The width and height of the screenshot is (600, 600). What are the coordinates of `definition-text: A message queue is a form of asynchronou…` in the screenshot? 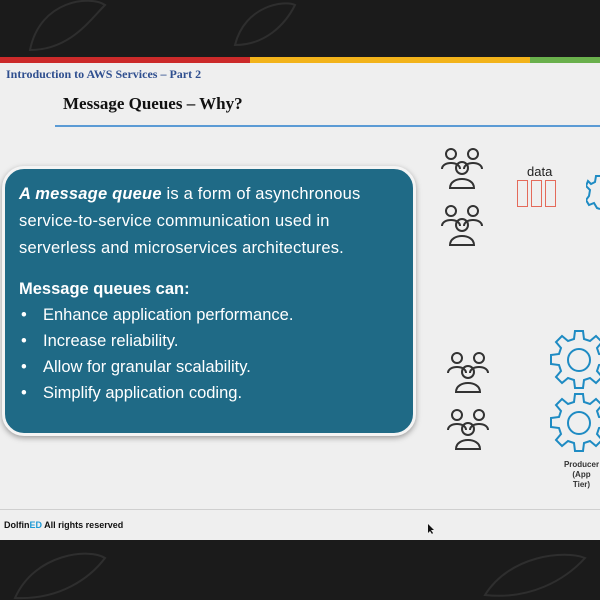 It's located at (216, 221).